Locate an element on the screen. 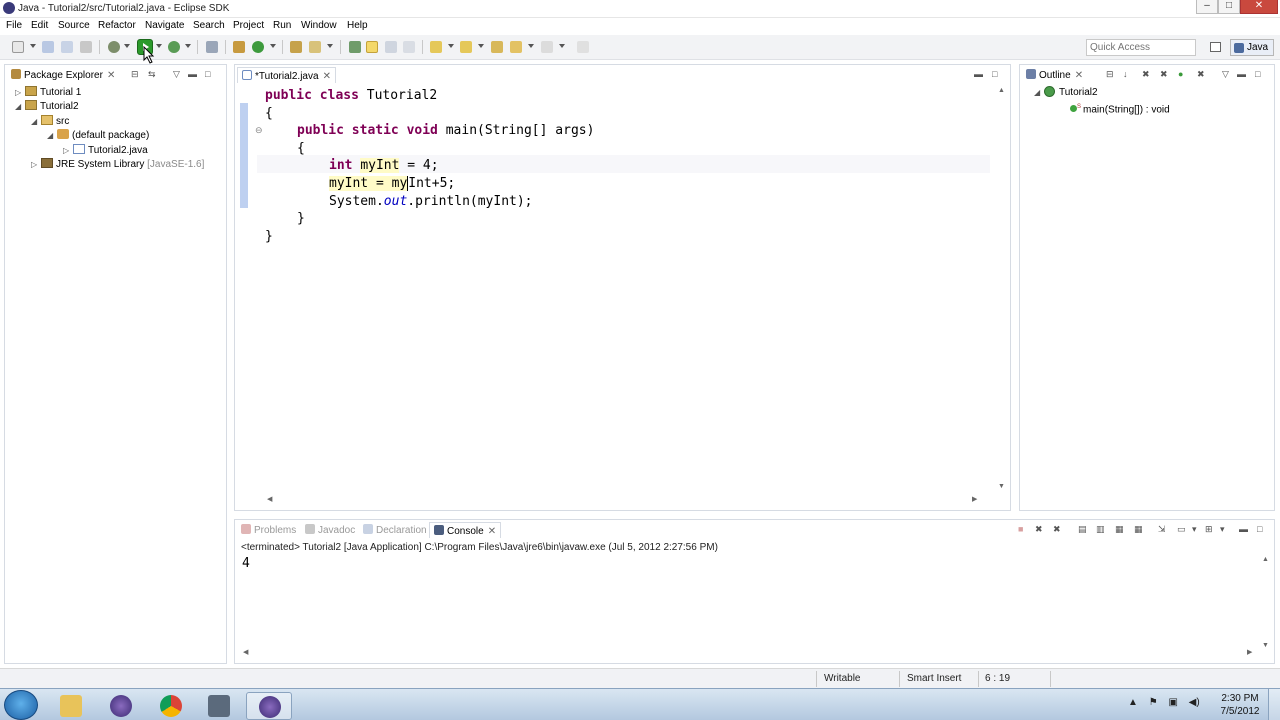 Image resolution: width=1280 pixels, height=720 pixels. tree-item-project: ◢ Tutorial2 is located at coordinates (47, 107).